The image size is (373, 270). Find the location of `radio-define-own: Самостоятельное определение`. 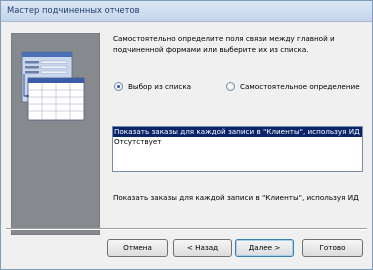

radio-define-own: Самостоятельное определение is located at coordinates (293, 86).